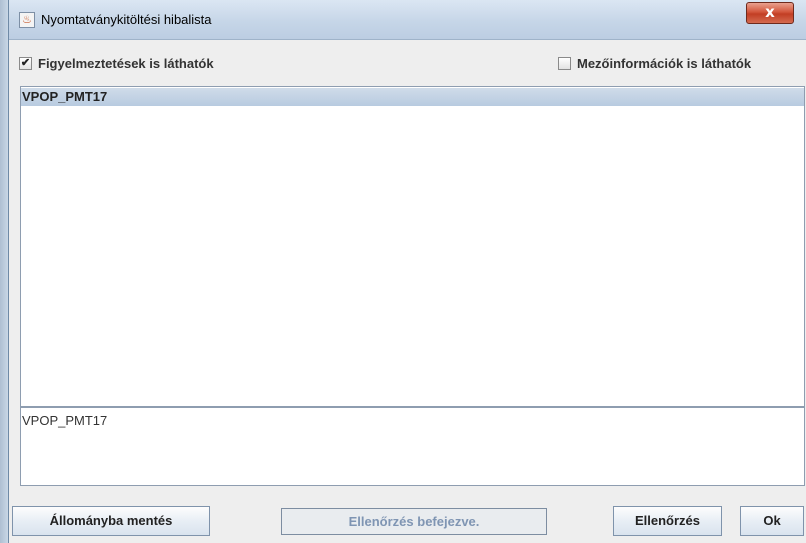 The height and width of the screenshot is (543, 806). What do you see at coordinates (4, 271) in the screenshot?
I see `window-frame-left` at bounding box center [4, 271].